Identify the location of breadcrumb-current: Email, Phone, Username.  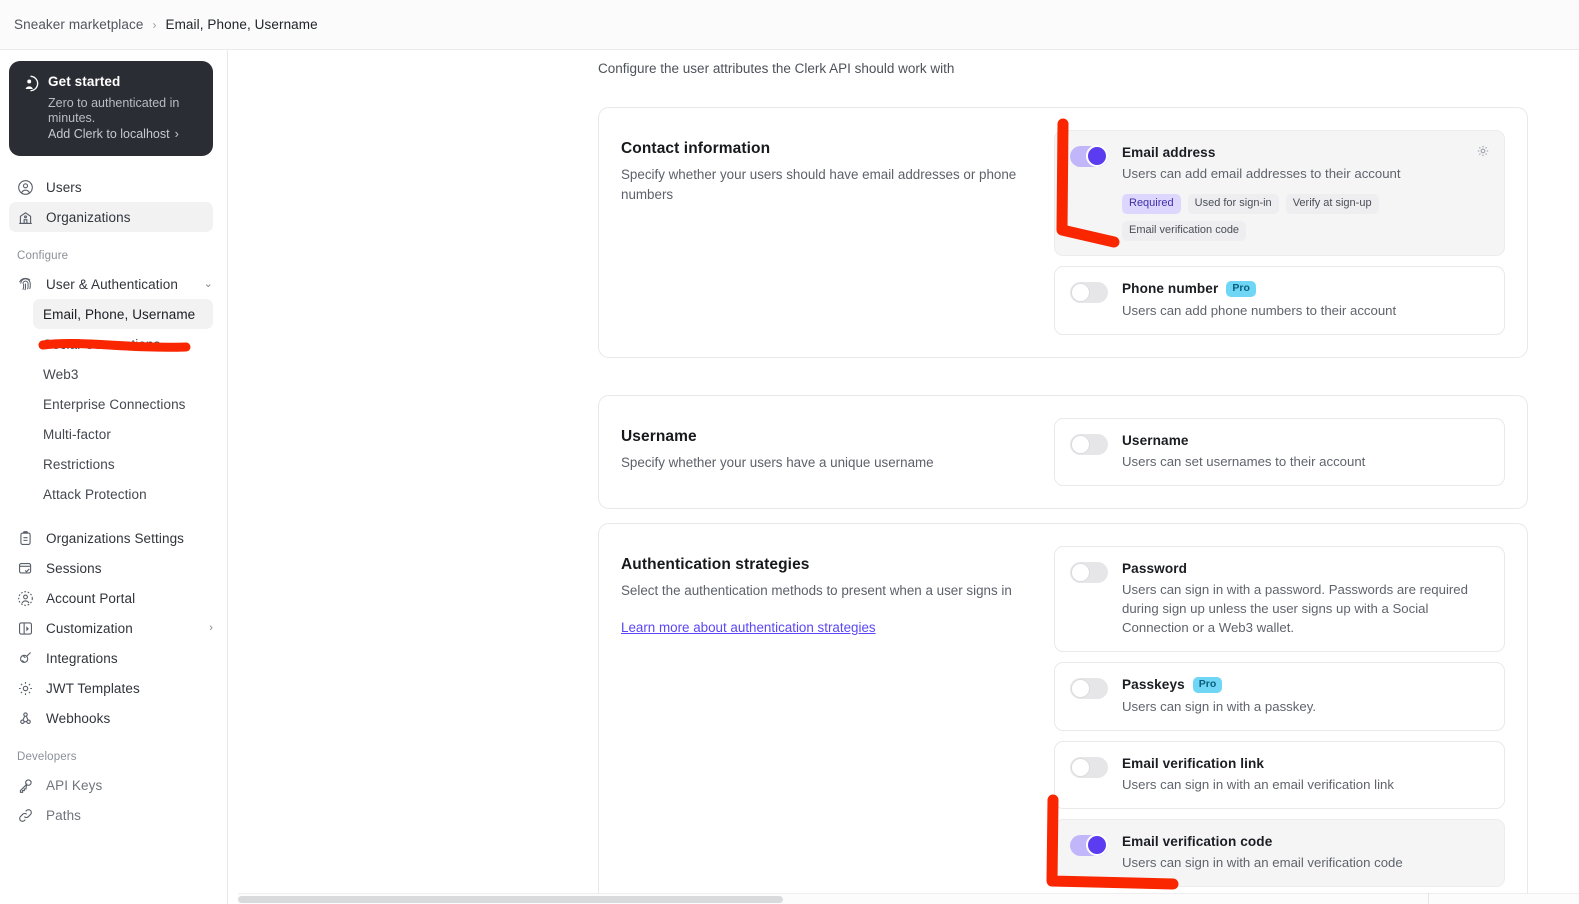
(241, 24).